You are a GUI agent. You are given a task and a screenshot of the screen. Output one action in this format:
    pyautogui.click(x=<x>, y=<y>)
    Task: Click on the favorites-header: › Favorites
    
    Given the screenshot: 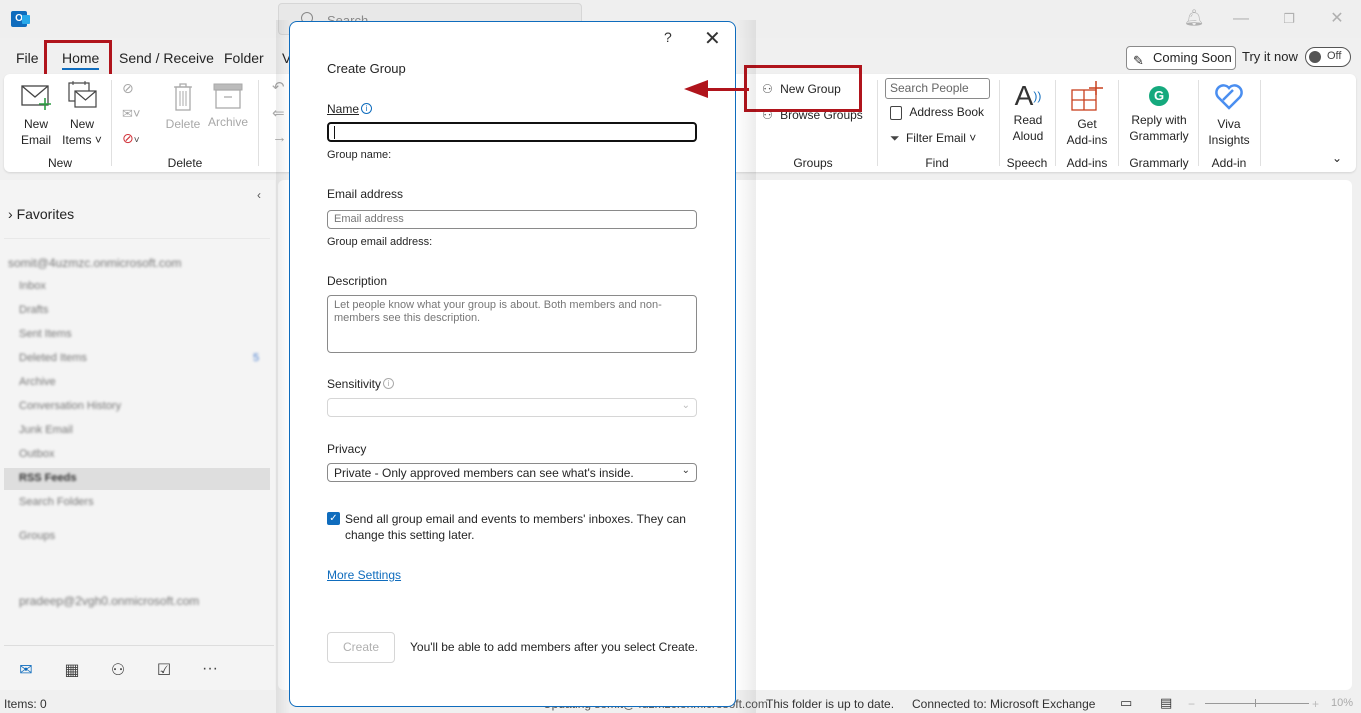 What is the action you would take?
    pyautogui.click(x=41, y=214)
    